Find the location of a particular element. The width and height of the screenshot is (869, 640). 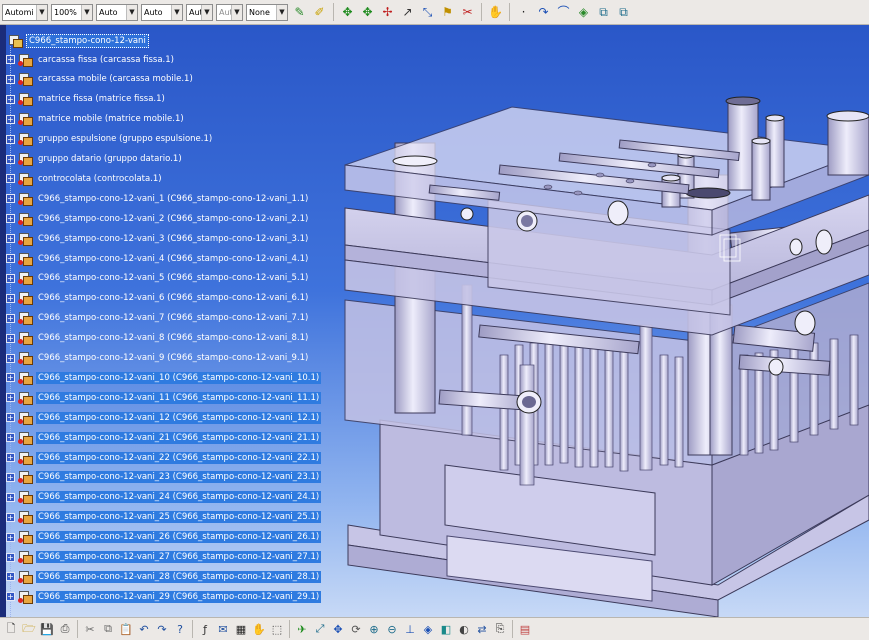

swap-space-icon: ⇄ is located at coordinates (482, 629).